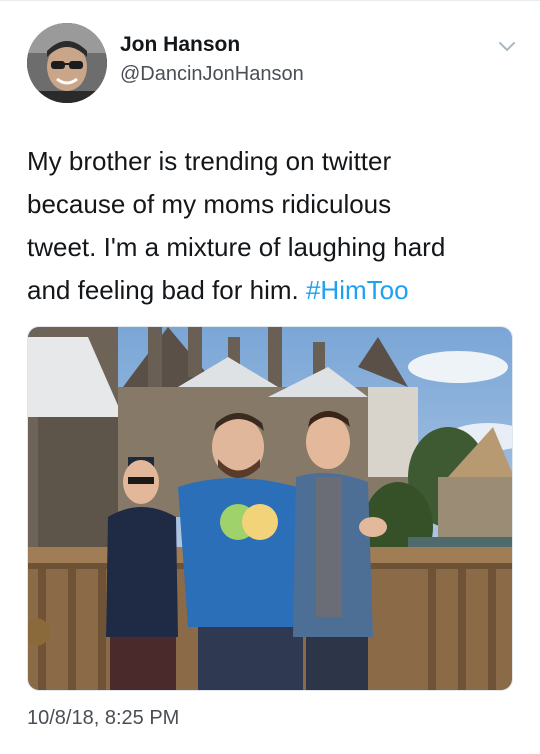 The height and width of the screenshot is (754, 540). I want to click on tweet-text-line: and feeling bad for him. #HimToo, so click(272, 290).